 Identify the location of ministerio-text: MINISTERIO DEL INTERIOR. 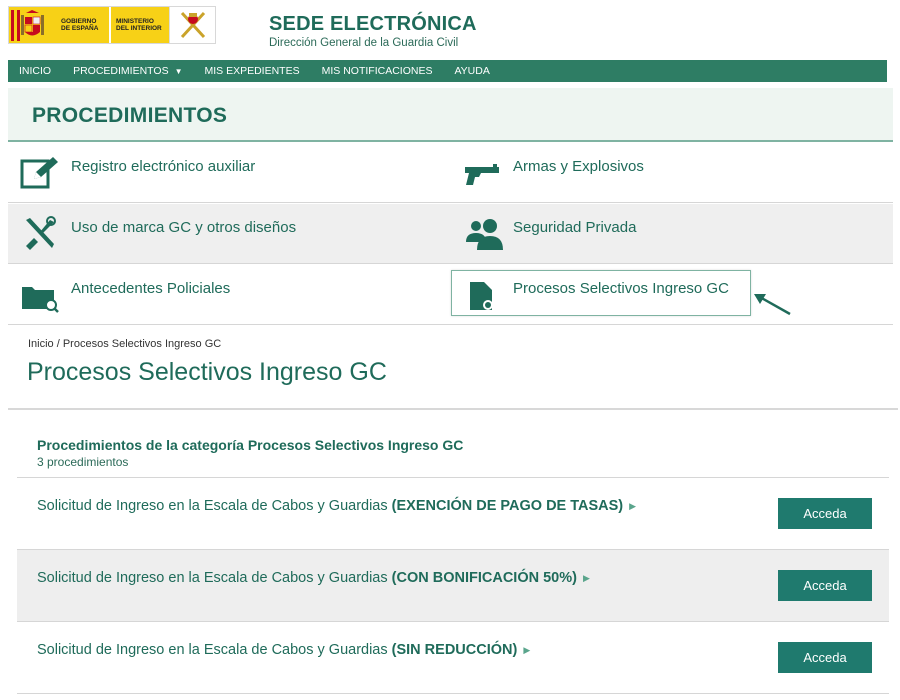
(139, 25).